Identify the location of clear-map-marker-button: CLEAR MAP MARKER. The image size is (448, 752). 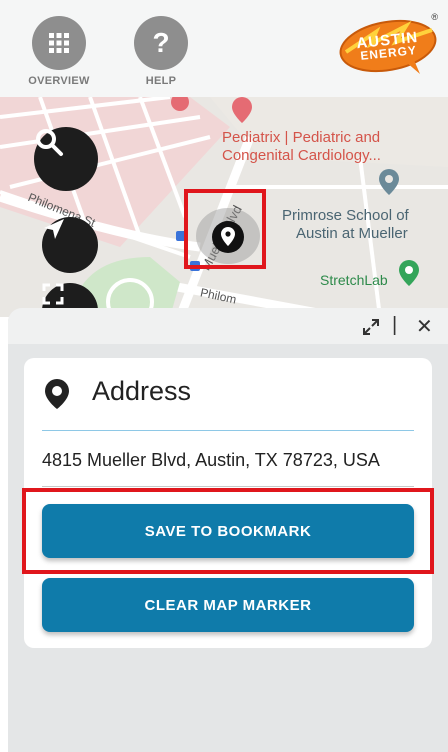
(228, 605).